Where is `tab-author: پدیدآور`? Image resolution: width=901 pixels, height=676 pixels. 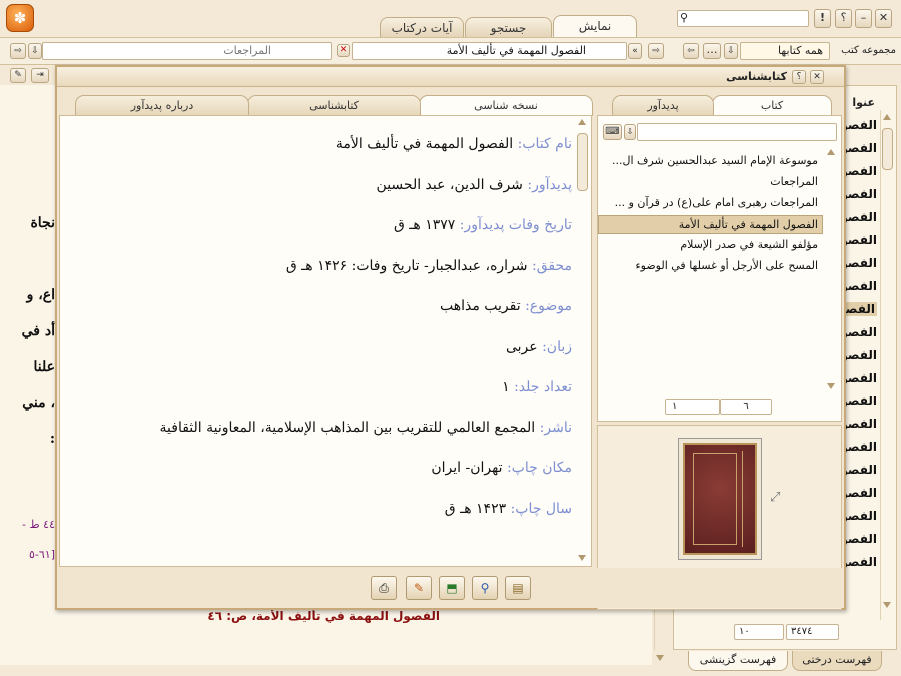
tab-author: پدیدآور is located at coordinates (663, 105).